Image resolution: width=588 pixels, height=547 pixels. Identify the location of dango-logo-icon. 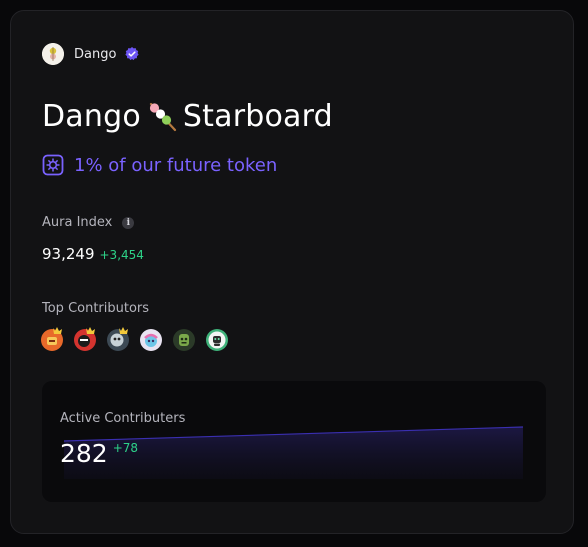
(53, 54).